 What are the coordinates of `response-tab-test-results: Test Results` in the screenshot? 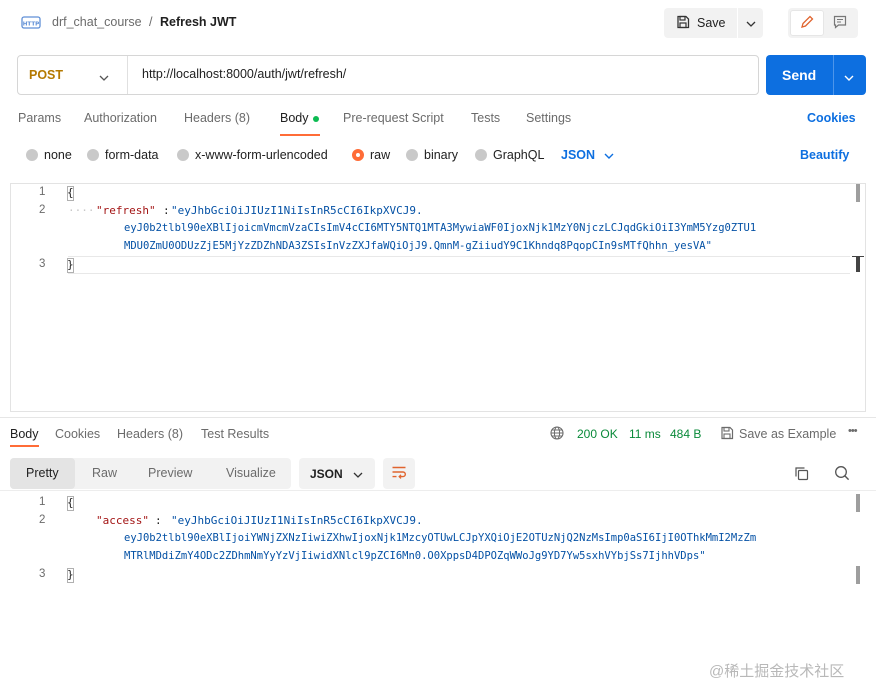 It's located at (235, 434).